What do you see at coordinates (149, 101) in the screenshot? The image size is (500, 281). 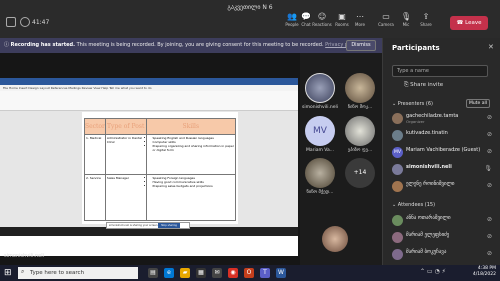 I see `word-ribbon` at bounding box center [149, 101].